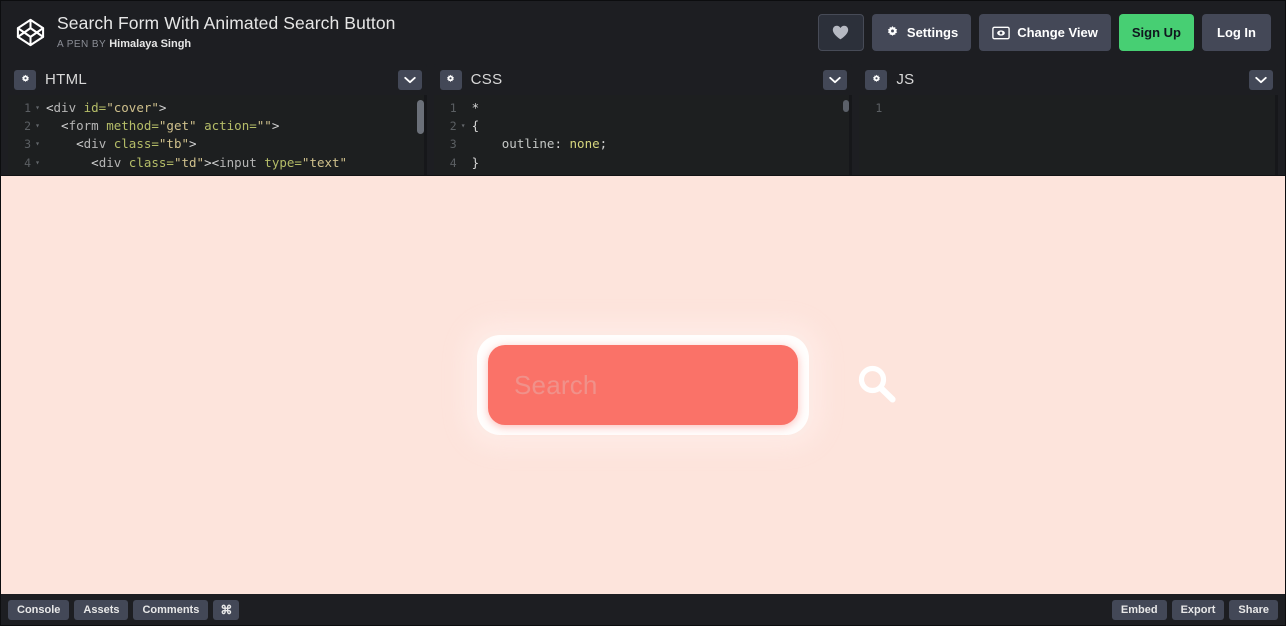 Image resolution: width=1286 pixels, height=626 pixels. What do you see at coordinates (217, 79) in the screenshot?
I see `editor-header-html: HTML` at bounding box center [217, 79].